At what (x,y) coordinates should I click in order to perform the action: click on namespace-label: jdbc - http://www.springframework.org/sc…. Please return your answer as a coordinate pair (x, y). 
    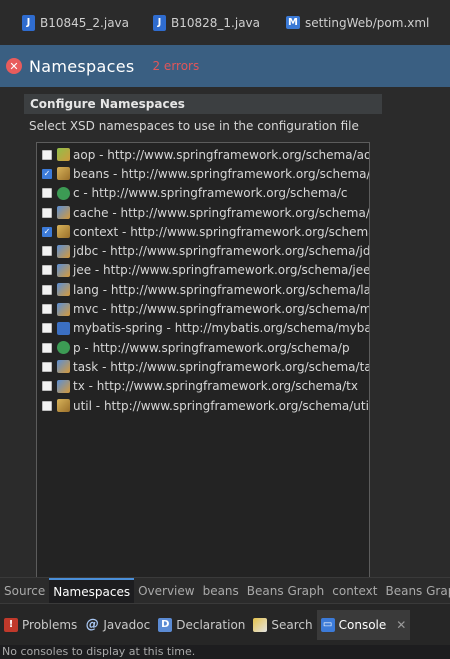
    Looking at the image, I should click on (221, 251).